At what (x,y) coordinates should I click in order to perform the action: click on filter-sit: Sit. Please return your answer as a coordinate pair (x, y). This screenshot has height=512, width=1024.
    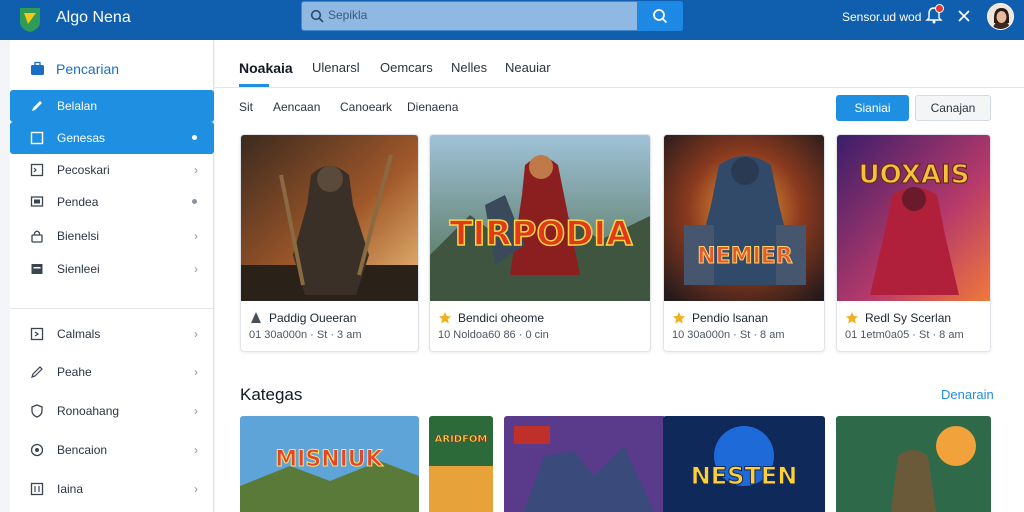
    Looking at the image, I should click on (246, 107).